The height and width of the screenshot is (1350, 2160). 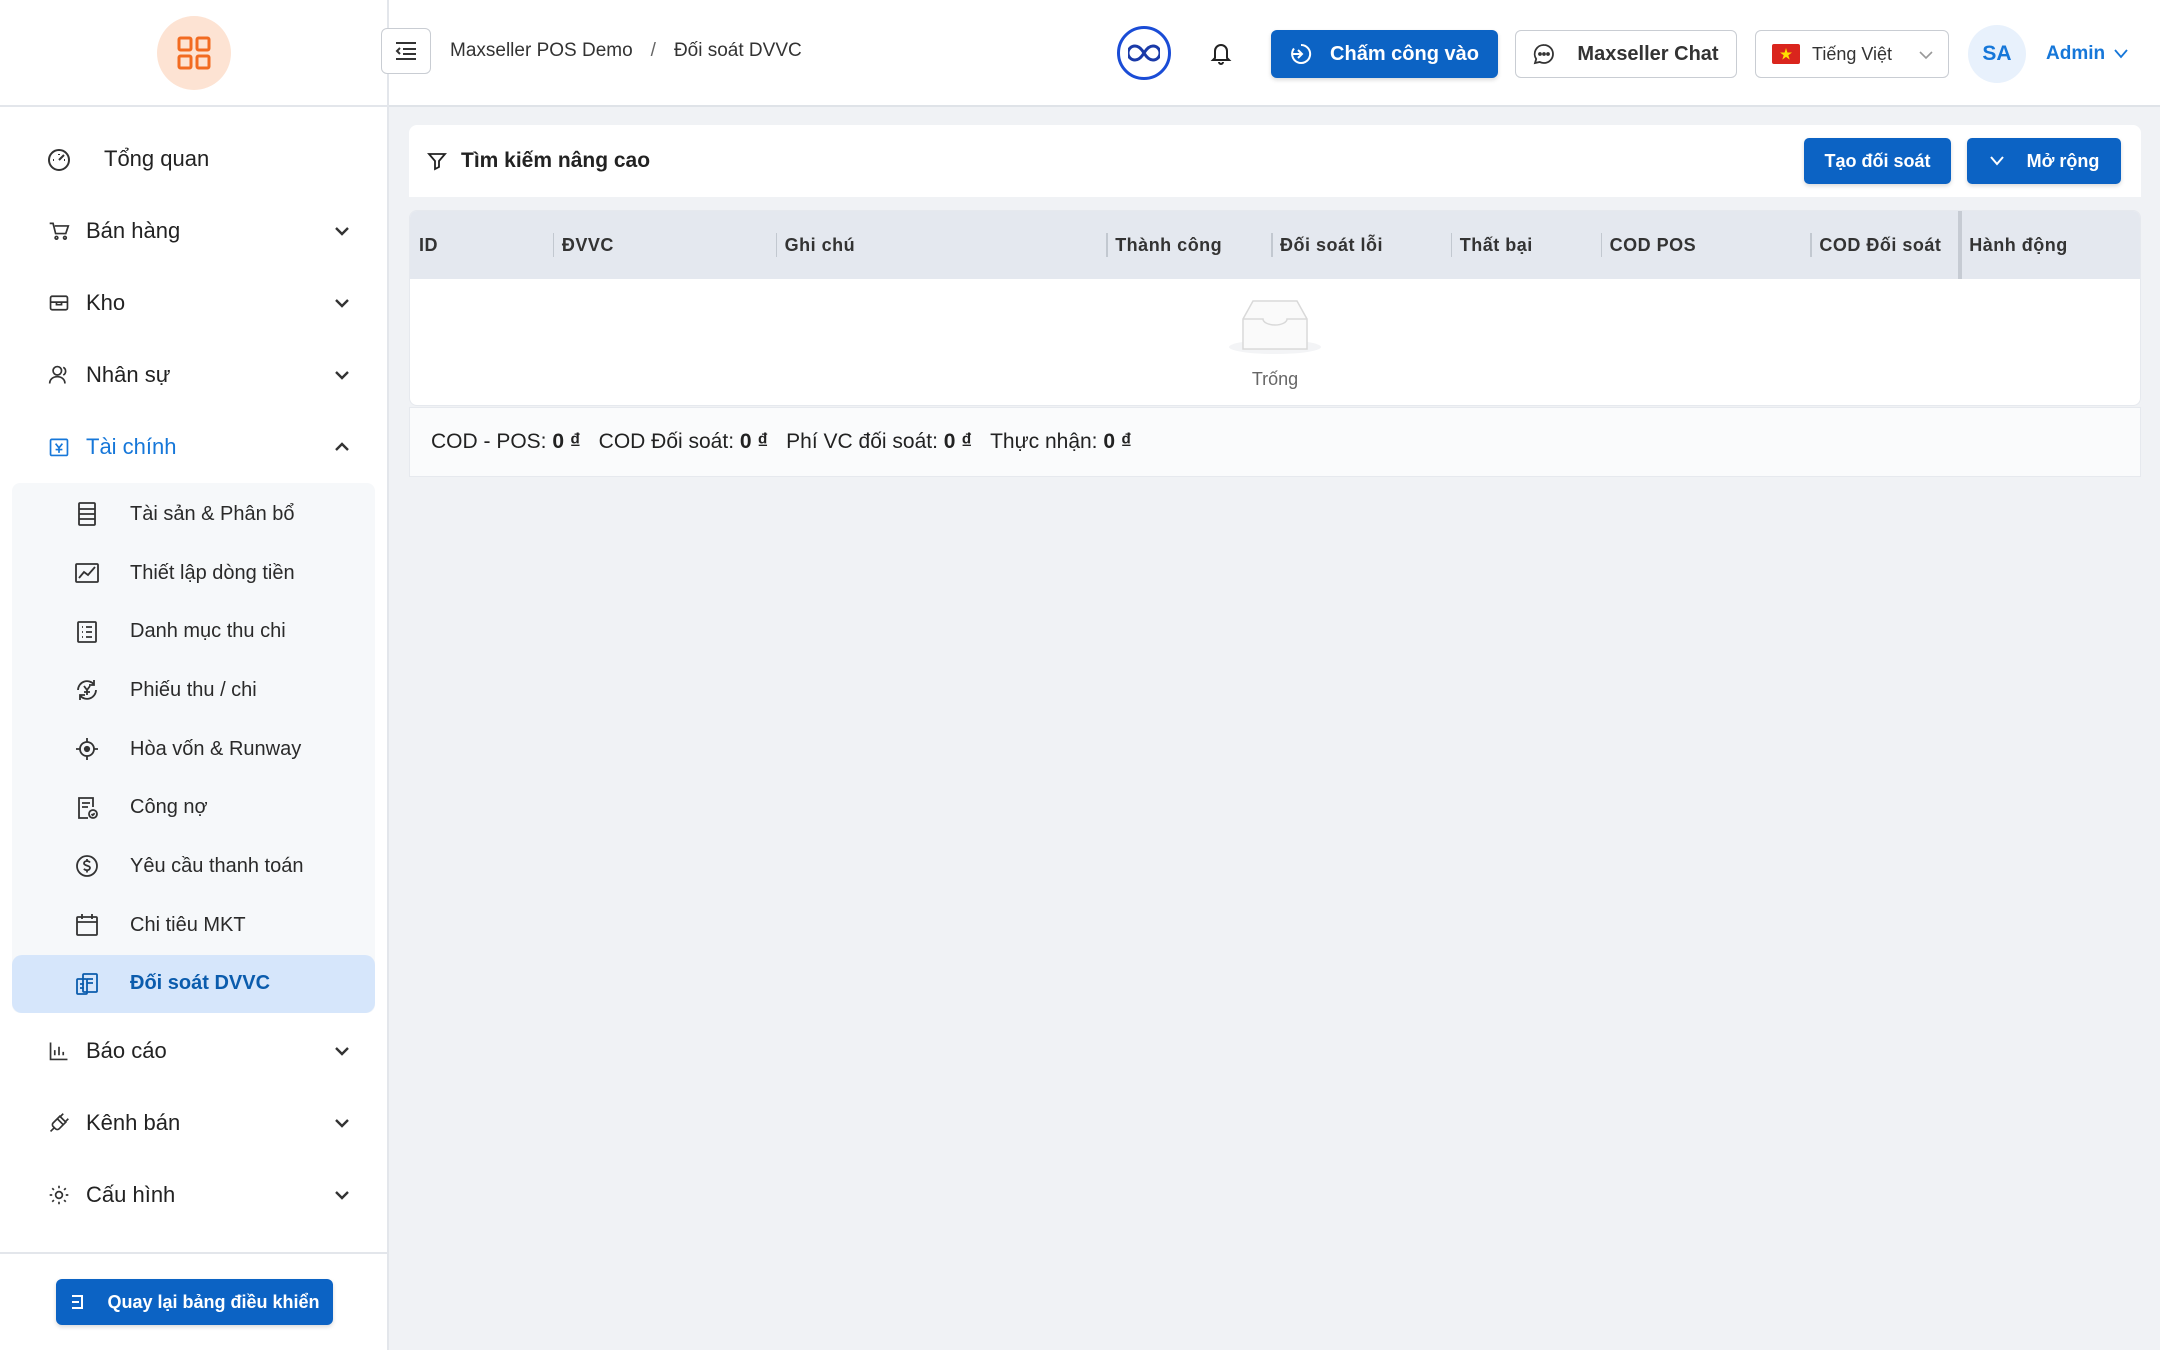 I want to click on sidebar-subitem-categories: Danh mục thu chi, so click(x=193, y=631).